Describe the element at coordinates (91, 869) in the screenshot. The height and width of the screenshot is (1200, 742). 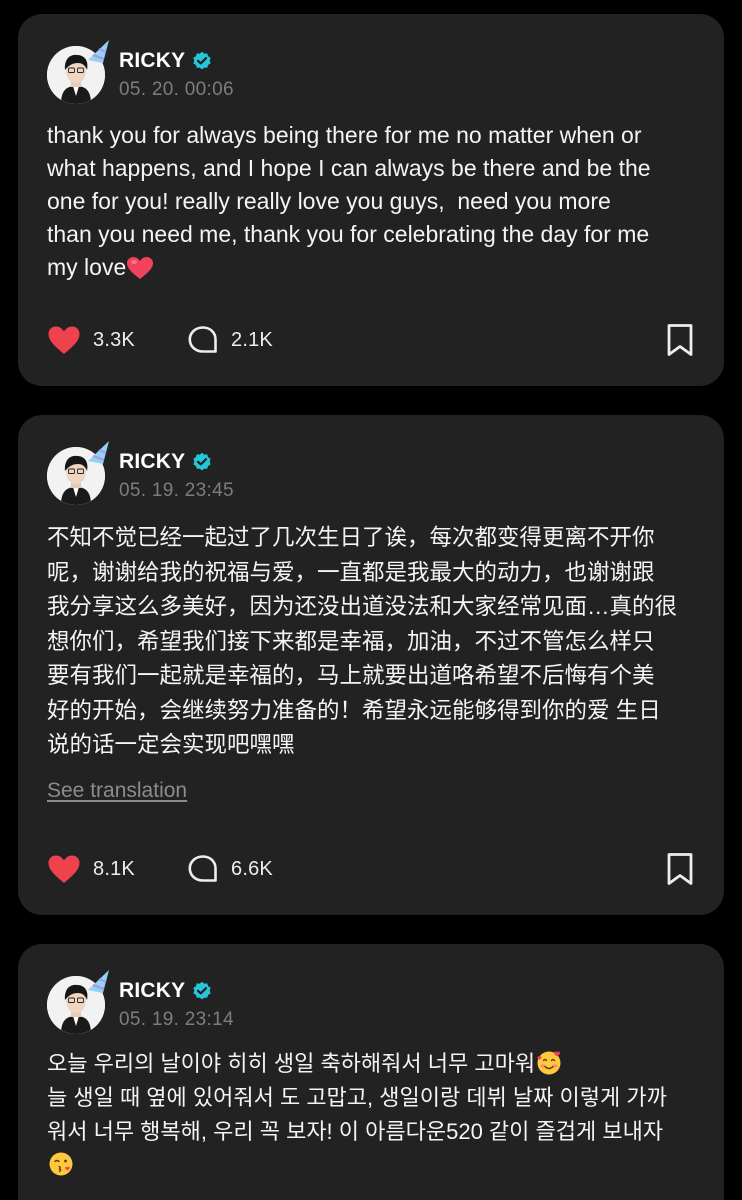
I see `like-button: 8.1K` at that location.